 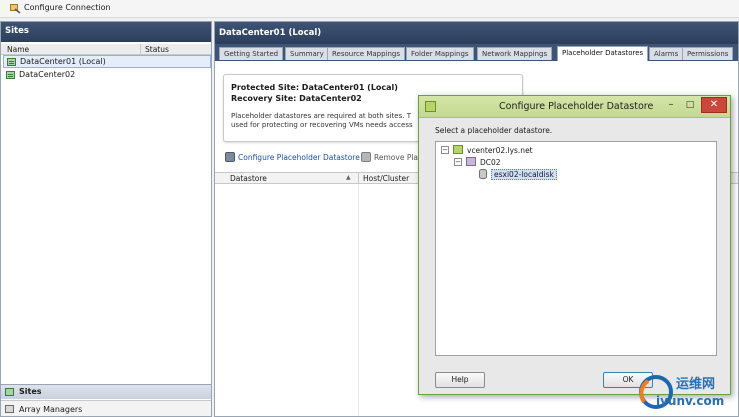 I want to click on site-row-datacenter02: DataCenter02, so click(x=107, y=75).